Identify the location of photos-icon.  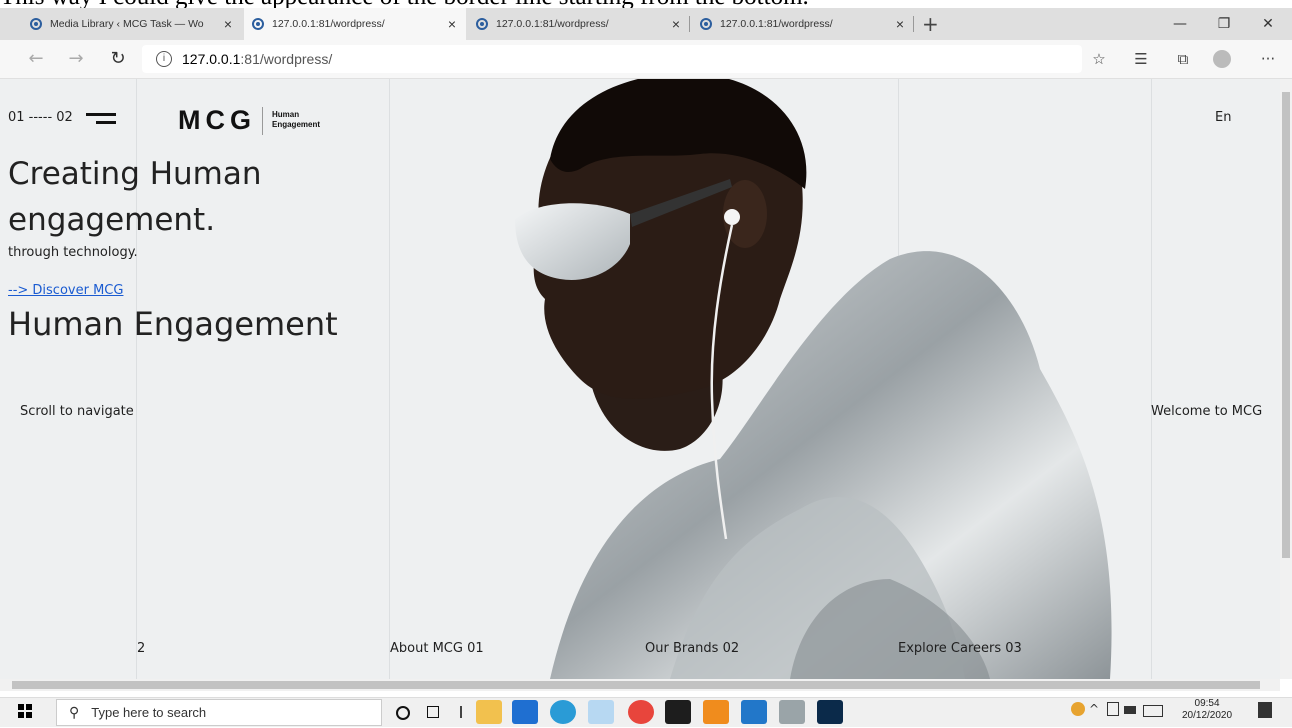
(754, 712).